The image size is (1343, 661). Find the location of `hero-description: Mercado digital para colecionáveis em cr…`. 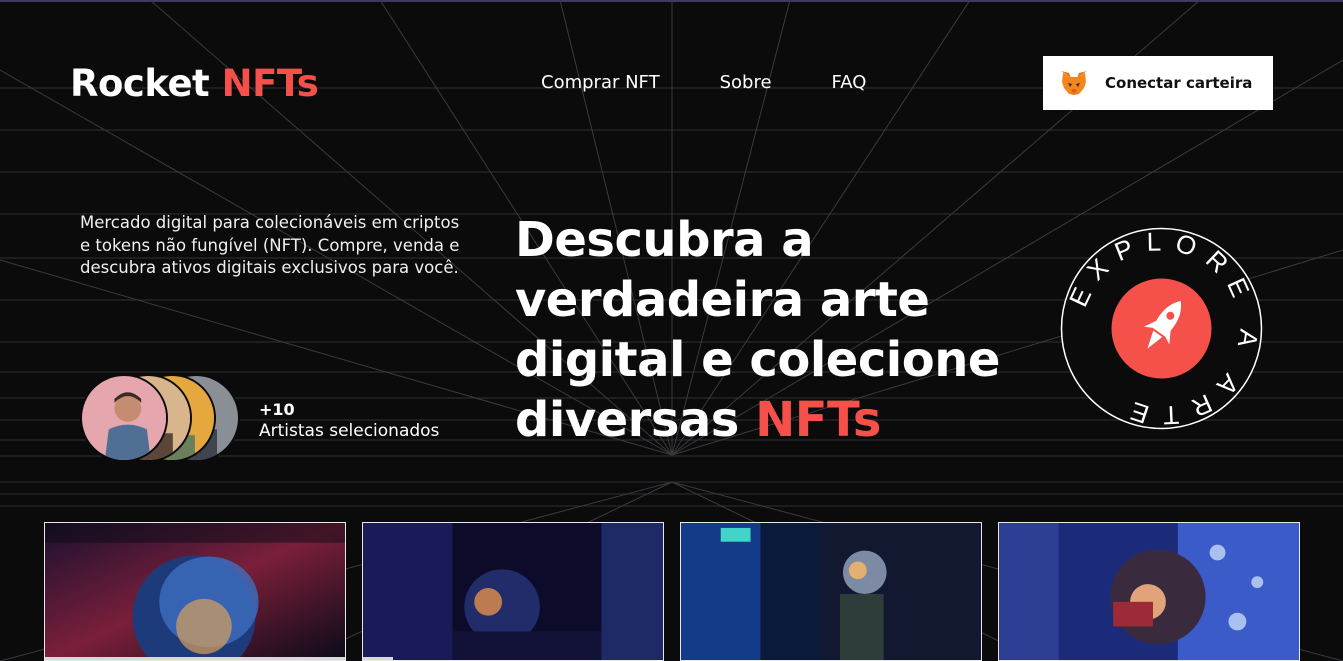

hero-description: Mercado digital para colecionáveis em cr… is located at coordinates (270, 245).